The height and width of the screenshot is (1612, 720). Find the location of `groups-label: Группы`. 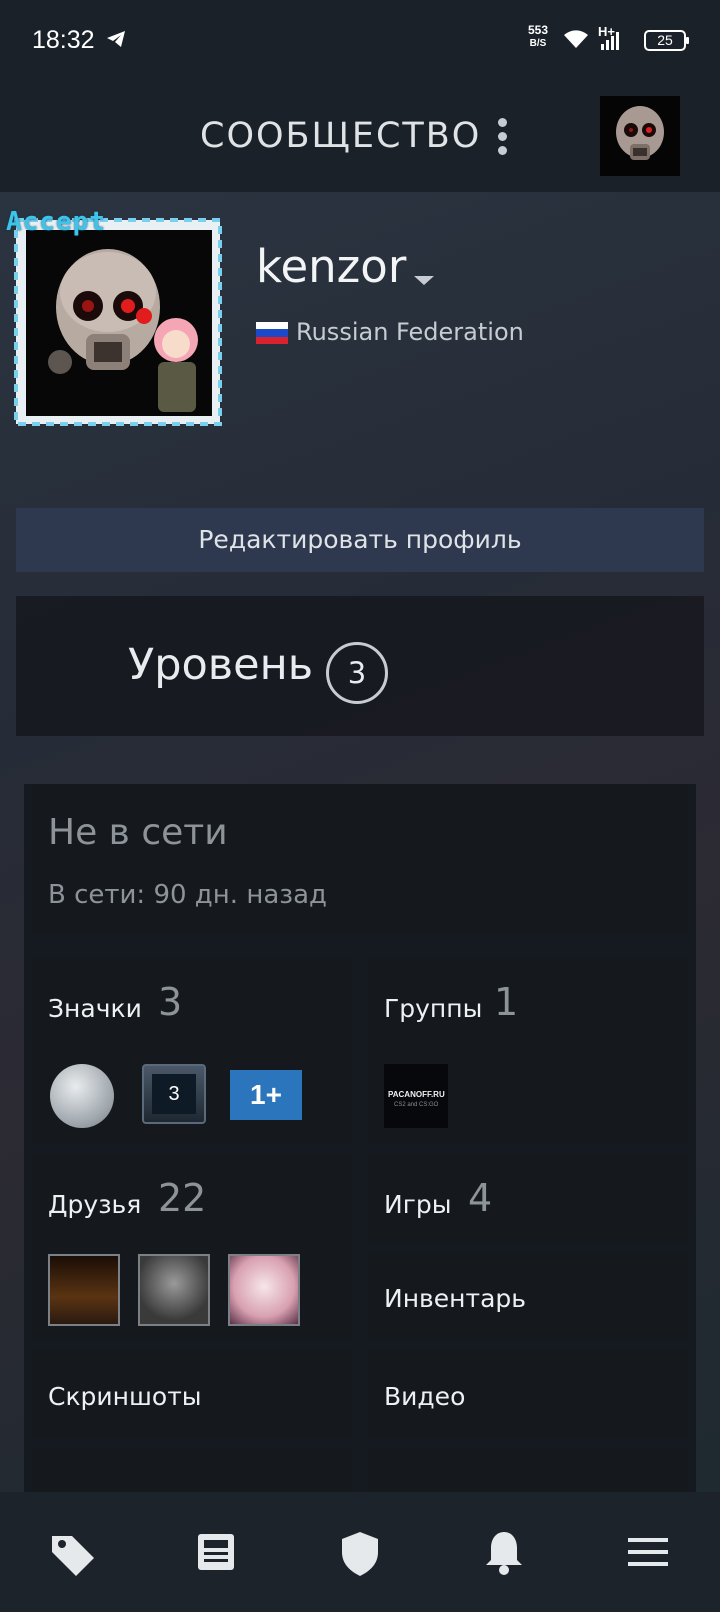

groups-label: Группы is located at coordinates (433, 1008).